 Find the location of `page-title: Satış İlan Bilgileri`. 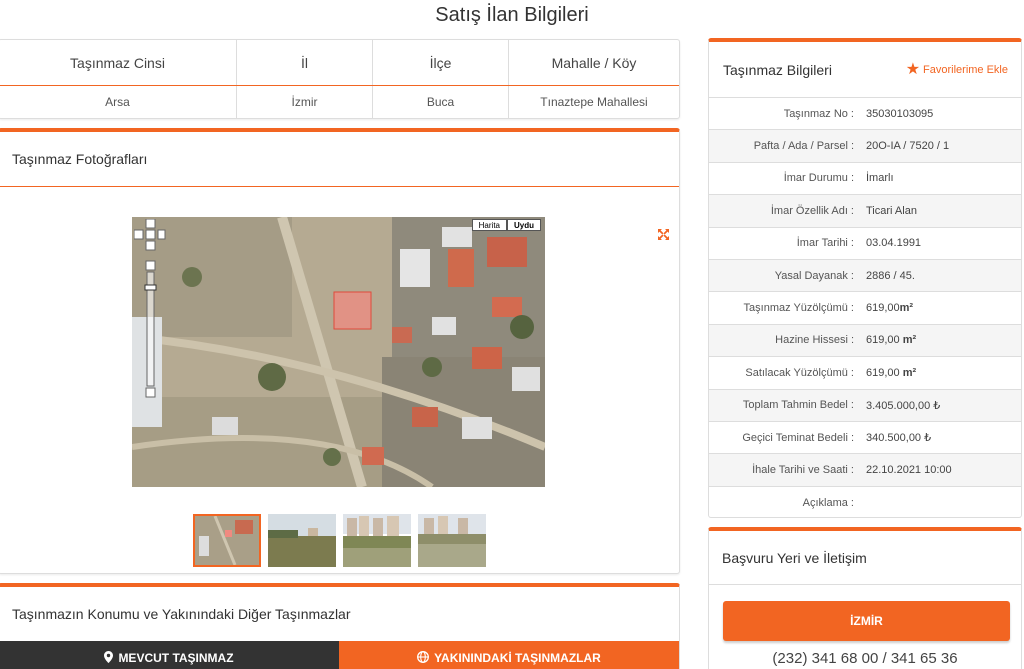

page-title: Satış İlan Bilgileri is located at coordinates (512, 15).